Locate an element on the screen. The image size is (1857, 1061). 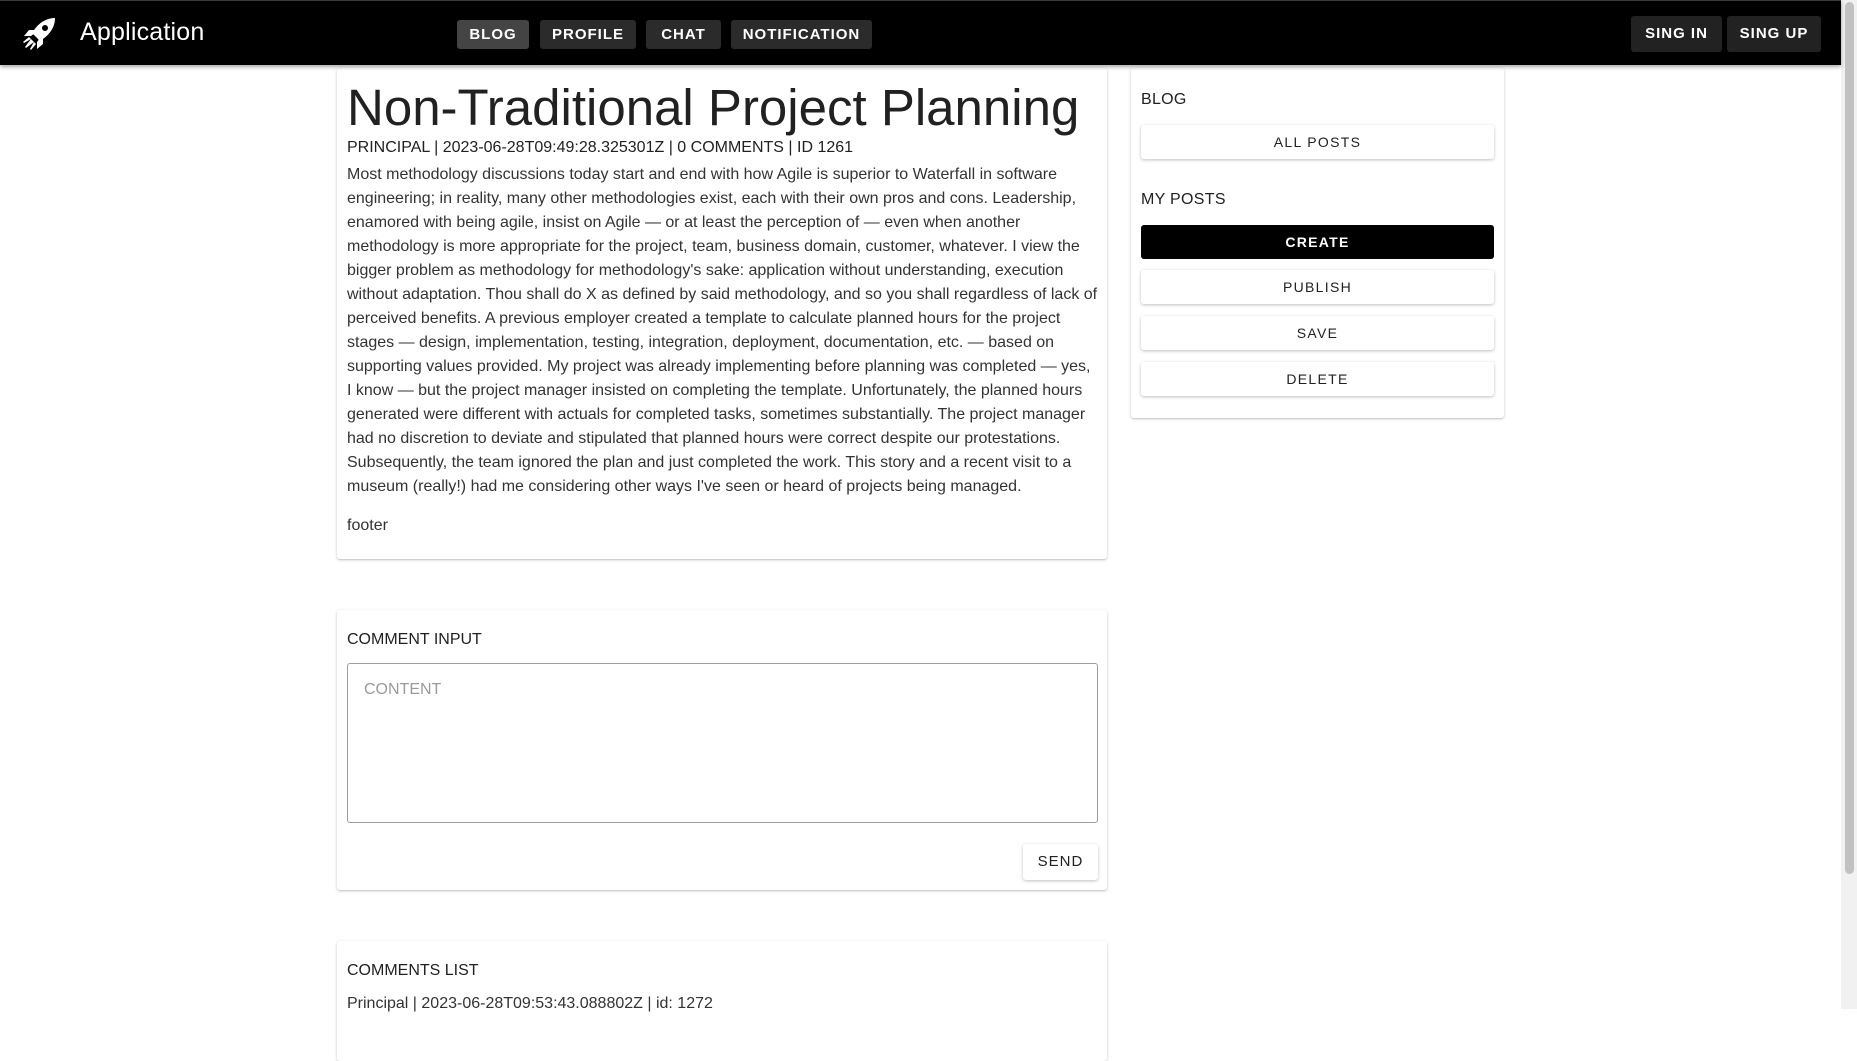
create-button: CREATE is located at coordinates (1317, 242).